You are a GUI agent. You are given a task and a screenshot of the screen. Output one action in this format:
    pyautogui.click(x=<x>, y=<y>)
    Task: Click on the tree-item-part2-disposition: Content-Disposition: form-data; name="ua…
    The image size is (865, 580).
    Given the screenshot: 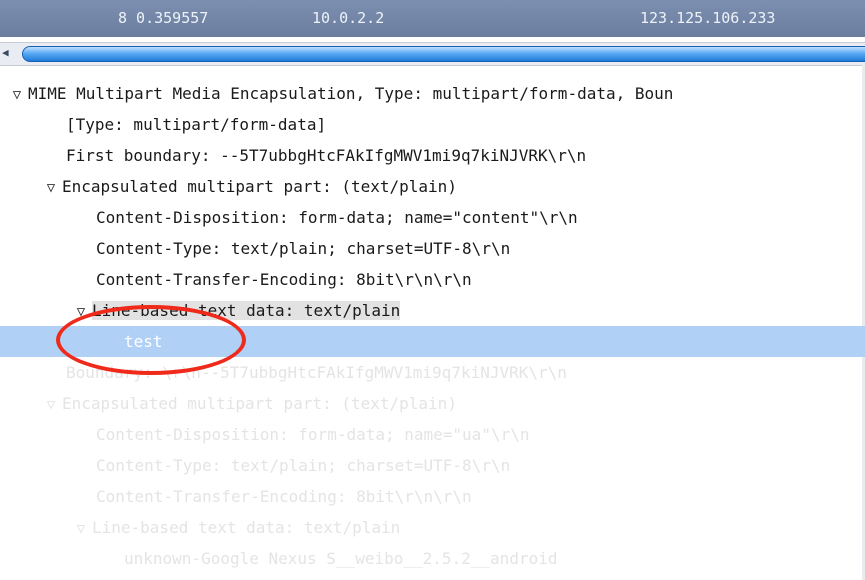 What is the action you would take?
    pyautogui.click(x=432, y=434)
    